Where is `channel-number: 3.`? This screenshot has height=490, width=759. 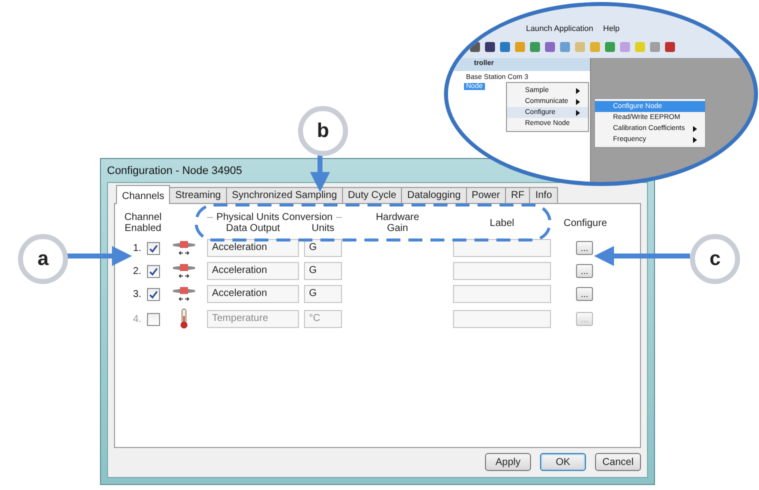
channel-number: 3. is located at coordinates (137, 294).